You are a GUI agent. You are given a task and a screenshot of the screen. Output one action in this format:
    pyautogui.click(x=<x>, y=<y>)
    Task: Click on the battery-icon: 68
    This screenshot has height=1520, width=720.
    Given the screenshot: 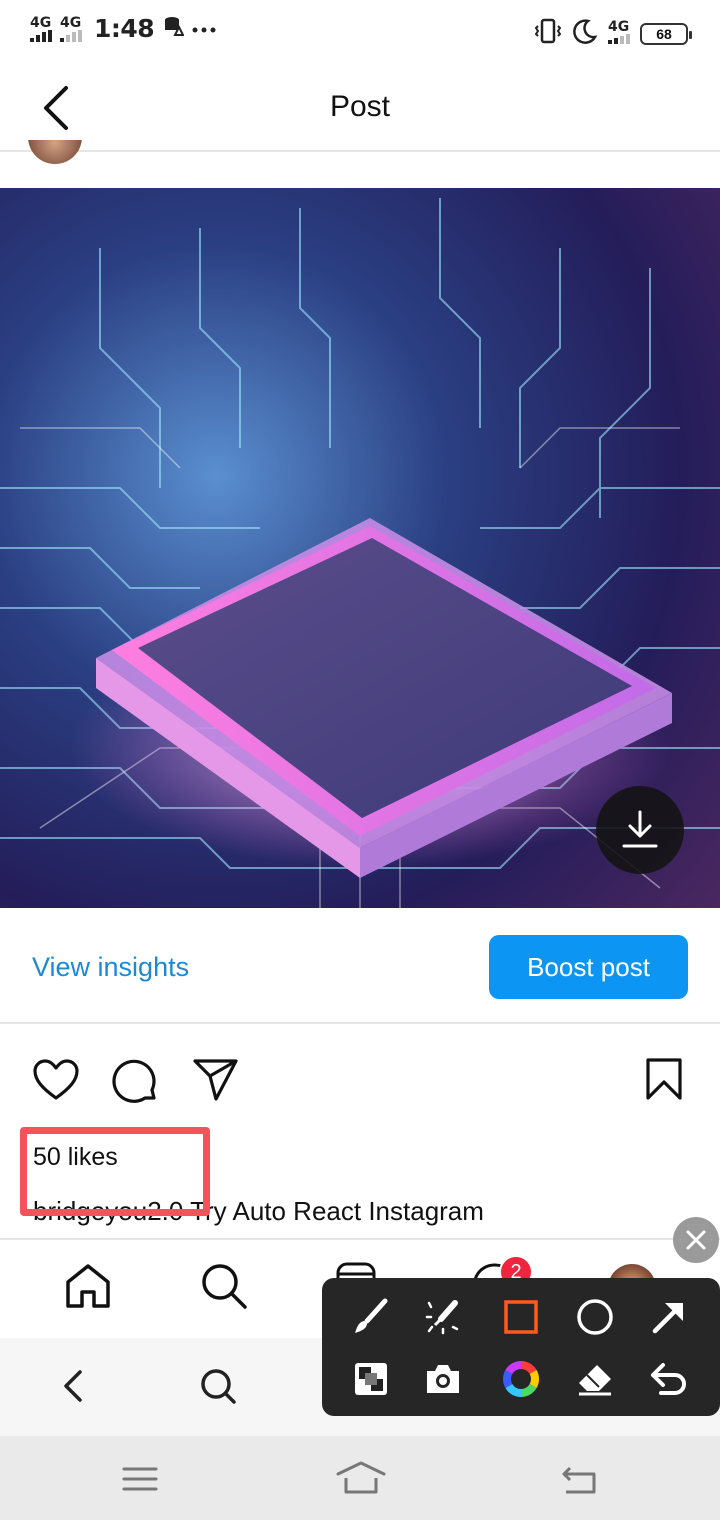 What is the action you would take?
    pyautogui.click(x=666, y=33)
    